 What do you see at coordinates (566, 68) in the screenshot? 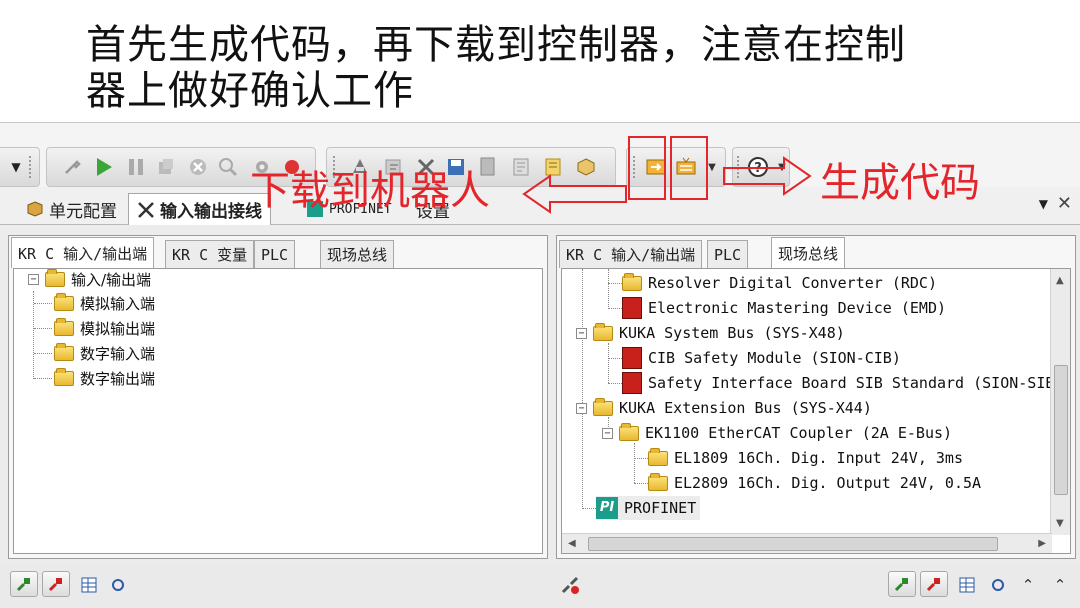
I see `slide-headline: 首先生成代码，再下载到控制器，注意在控制 器上做好确认工作` at bounding box center [566, 68].